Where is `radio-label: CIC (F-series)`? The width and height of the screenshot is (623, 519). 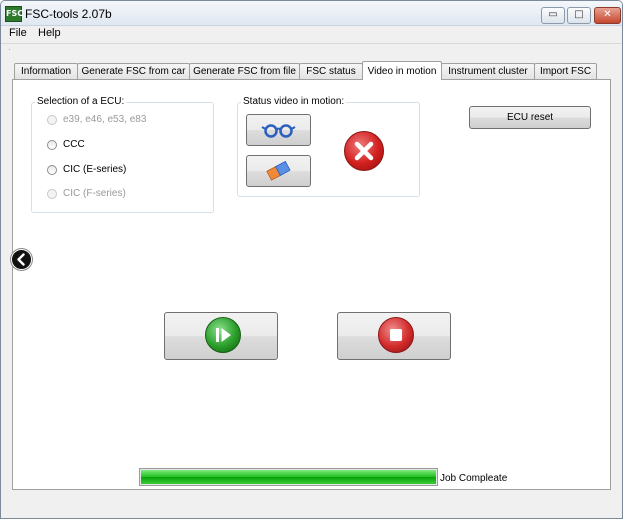
radio-label: CIC (F-series) is located at coordinates (94, 193).